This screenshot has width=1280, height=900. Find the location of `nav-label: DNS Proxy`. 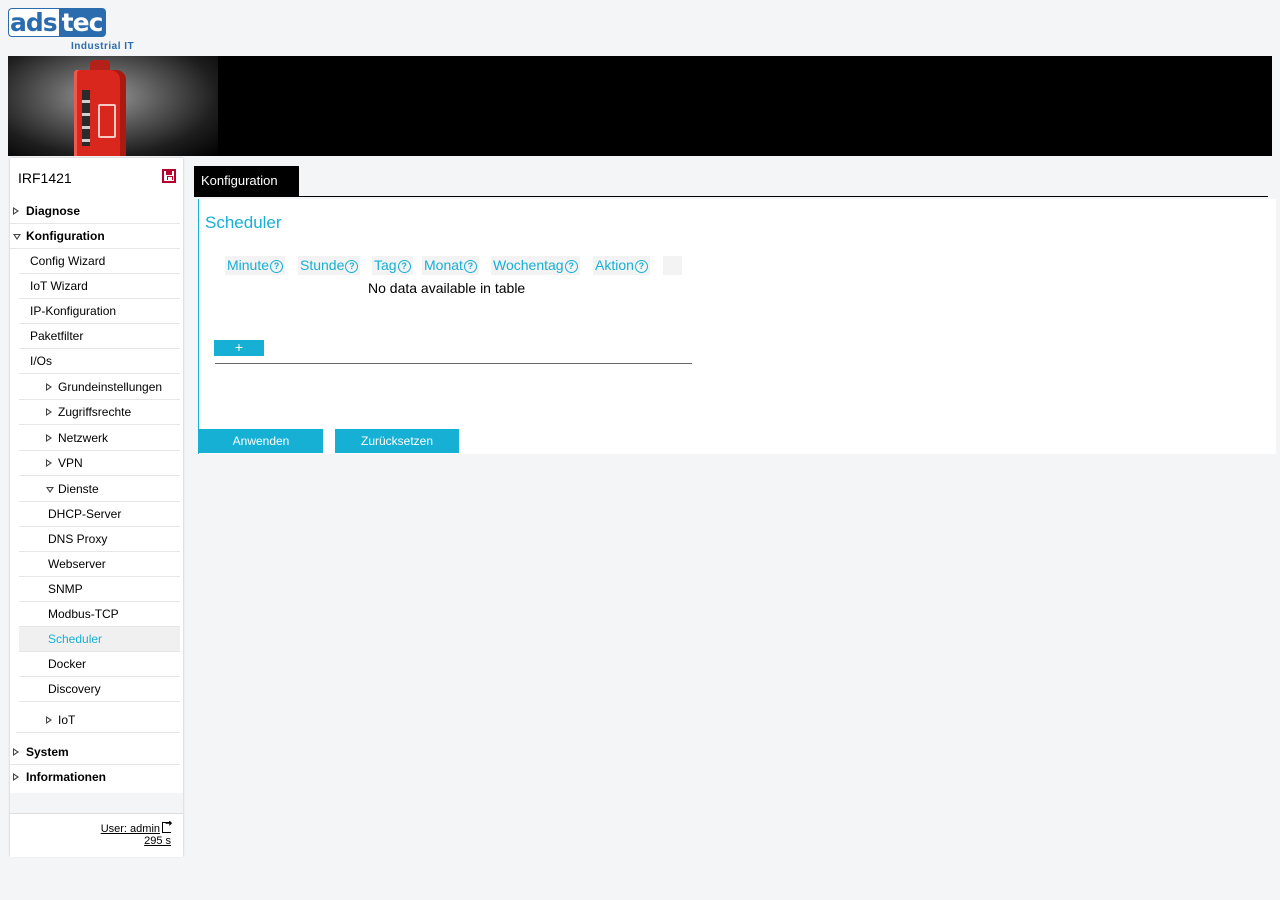

nav-label: DNS Proxy is located at coordinates (78, 539).